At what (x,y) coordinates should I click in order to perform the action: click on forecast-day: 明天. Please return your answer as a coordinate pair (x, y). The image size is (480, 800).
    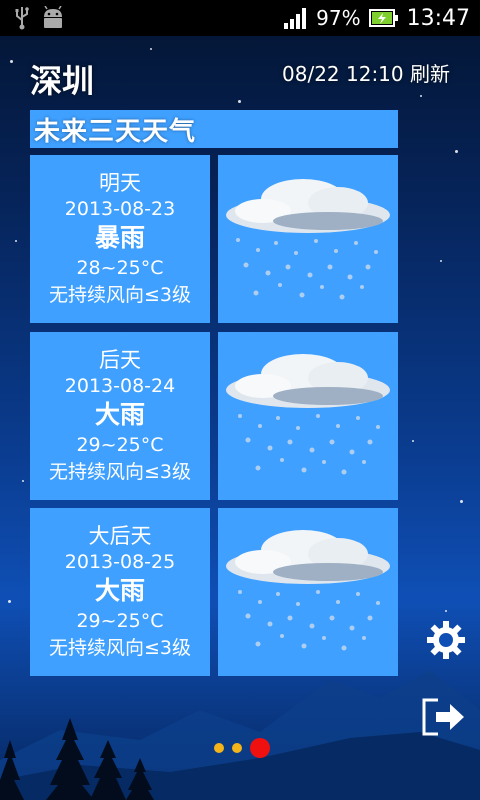
    Looking at the image, I should click on (120, 183).